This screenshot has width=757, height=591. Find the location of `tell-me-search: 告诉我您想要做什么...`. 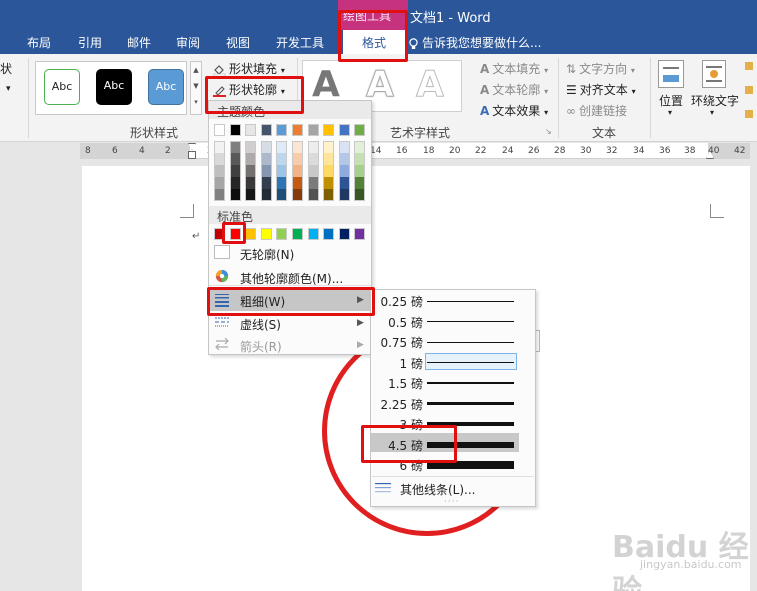

tell-me-search: 告诉我您想要做什么... is located at coordinates (474, 42).